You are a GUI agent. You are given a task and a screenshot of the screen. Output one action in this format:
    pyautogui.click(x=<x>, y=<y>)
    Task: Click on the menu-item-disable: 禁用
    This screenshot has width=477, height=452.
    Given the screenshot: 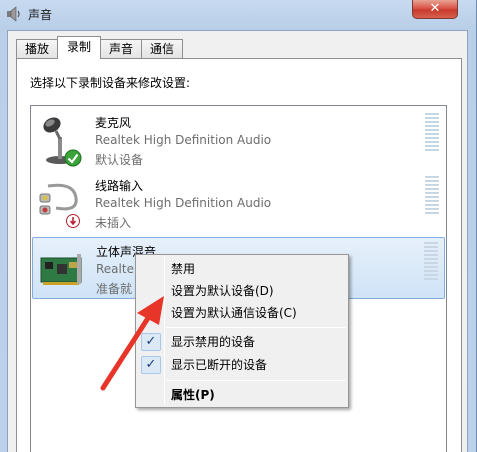 What is the action you would take?
    pyautogui.click(x=242, y=269)
    